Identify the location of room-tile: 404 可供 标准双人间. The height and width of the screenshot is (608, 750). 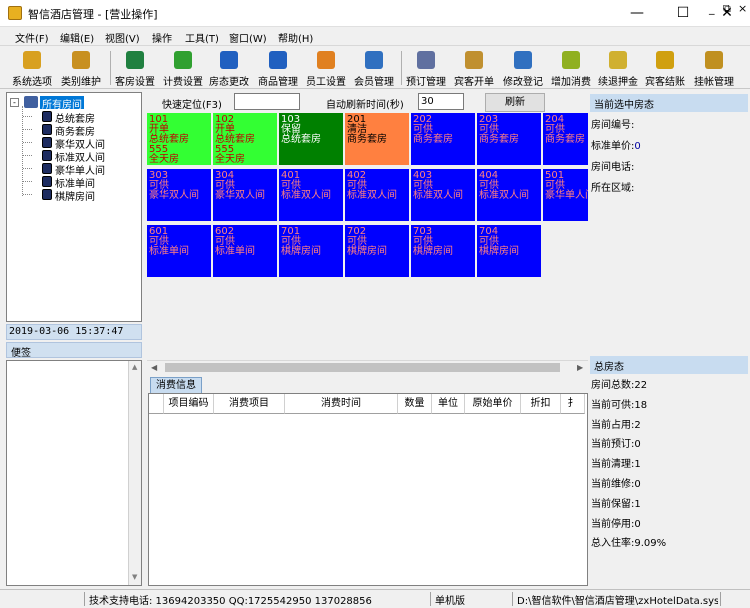
(509, 195).